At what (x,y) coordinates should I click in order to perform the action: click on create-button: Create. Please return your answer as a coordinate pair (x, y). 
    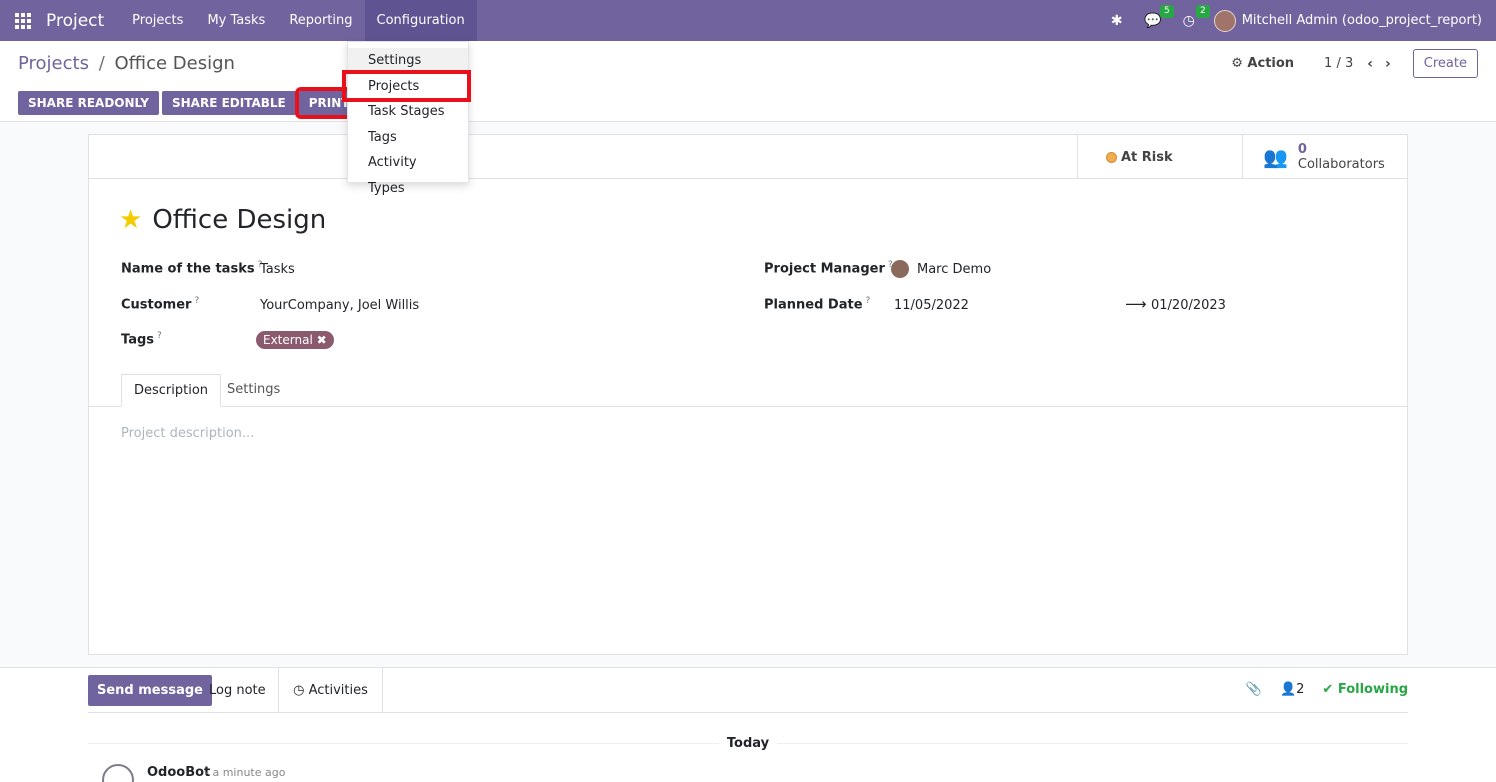
    Looking at the image, I should click on (1445, 63).